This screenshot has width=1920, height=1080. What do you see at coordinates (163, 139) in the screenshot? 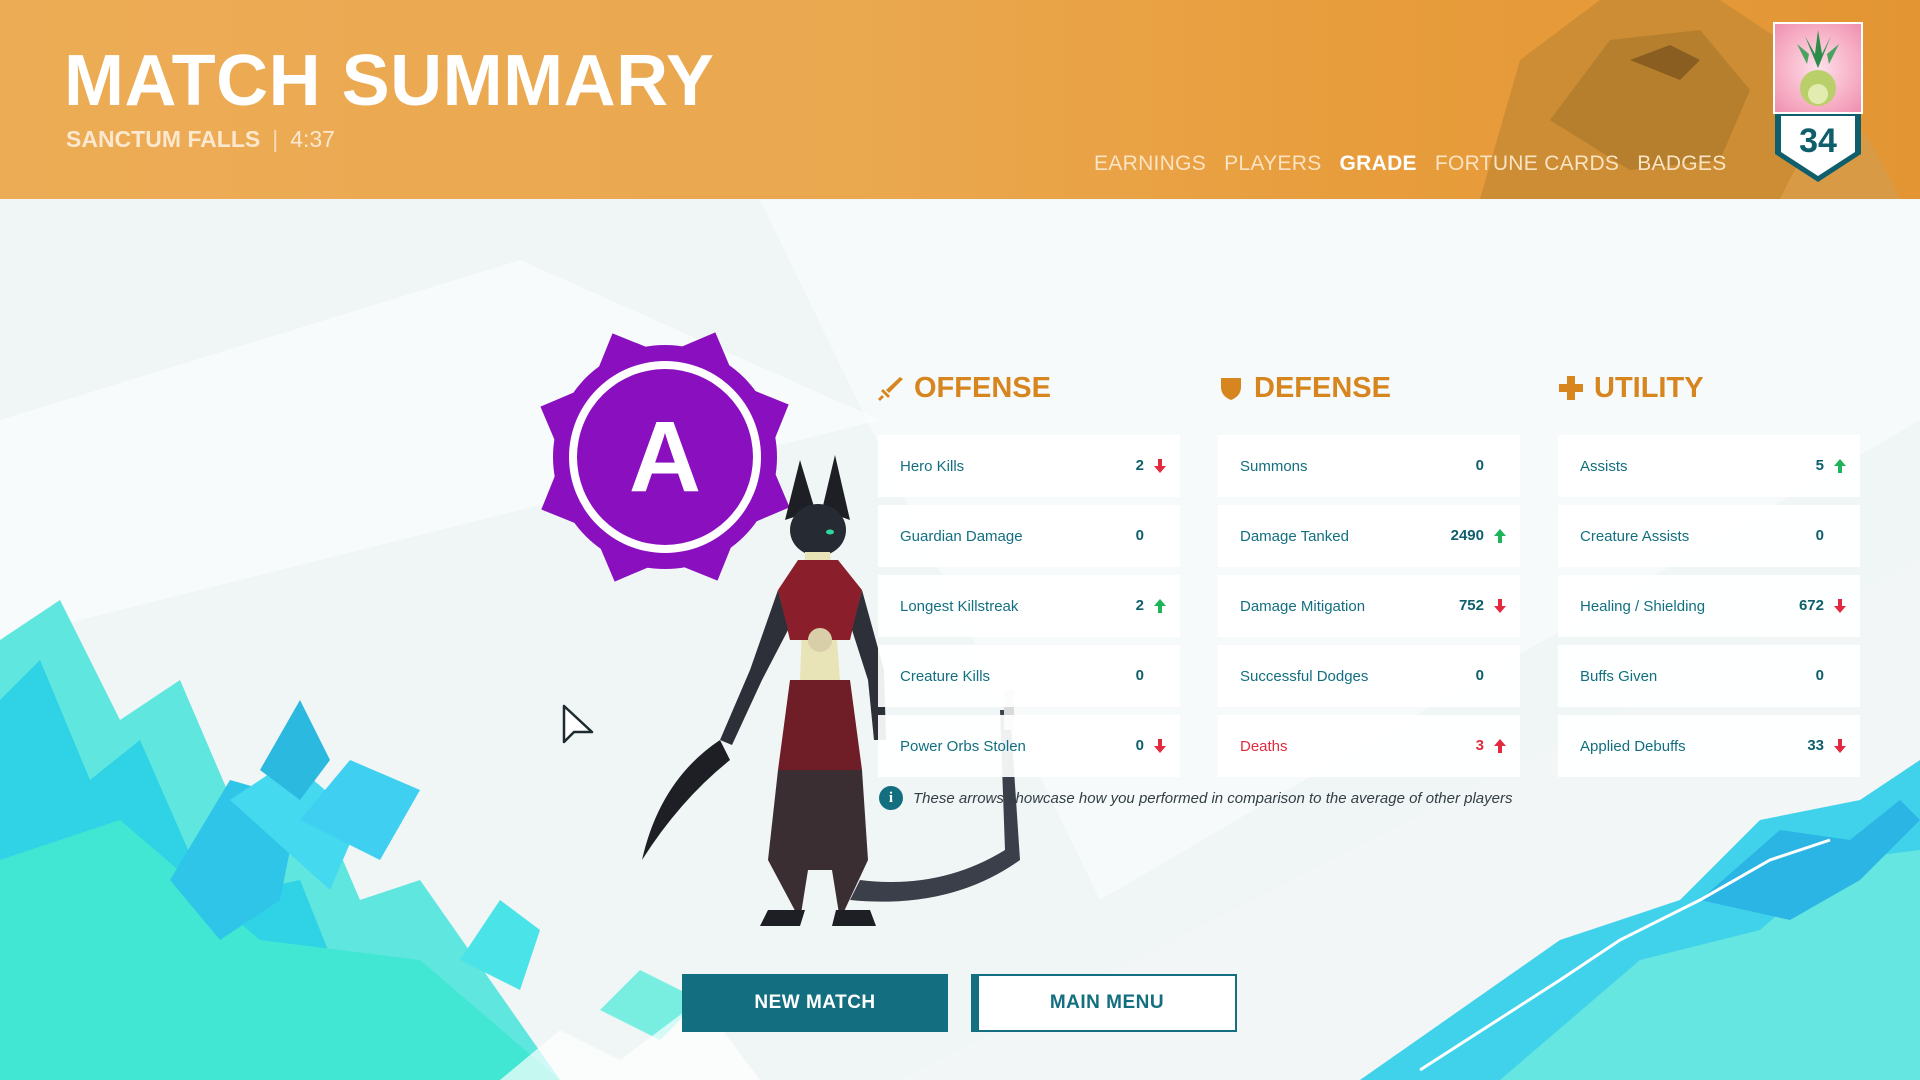
I see `map-name: SANCTUM FALLS` at bounding box center [163, 139].